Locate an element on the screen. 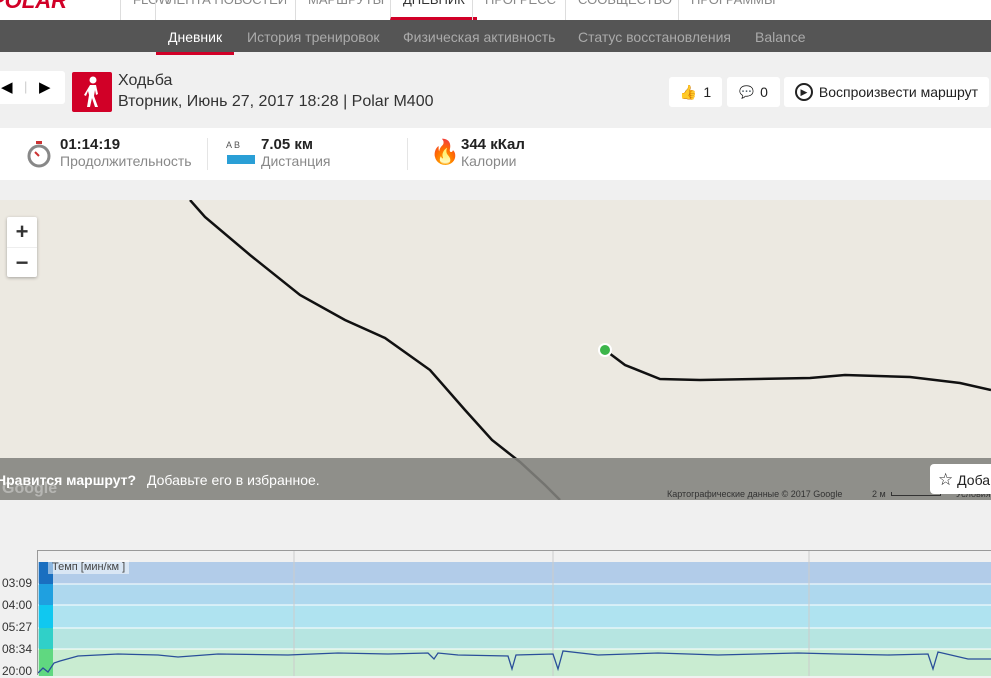 The width and height of the screenshot is (991, 678). duration-label: Продолжительность is located at coordinates (126, 161).